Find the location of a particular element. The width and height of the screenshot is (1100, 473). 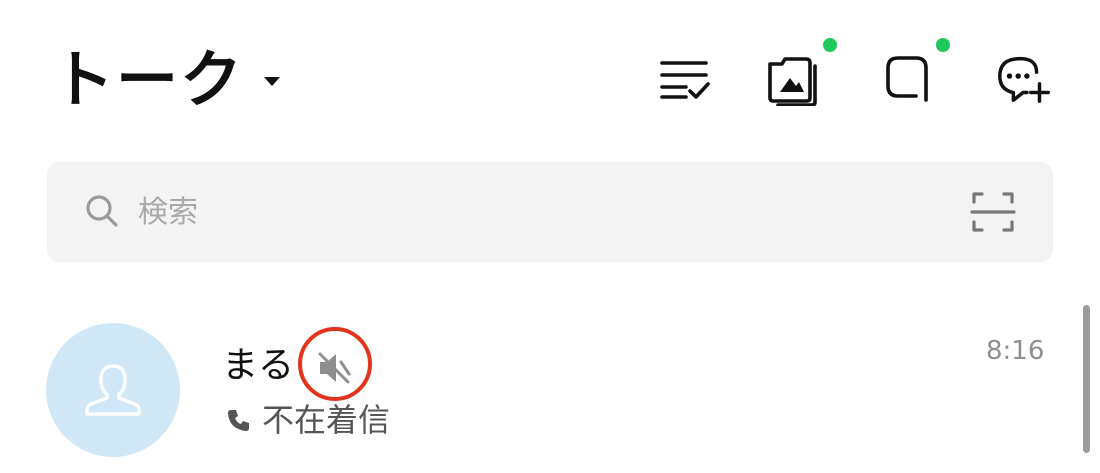

chat-time: 8:16 is located at coordinates (1015, 351).